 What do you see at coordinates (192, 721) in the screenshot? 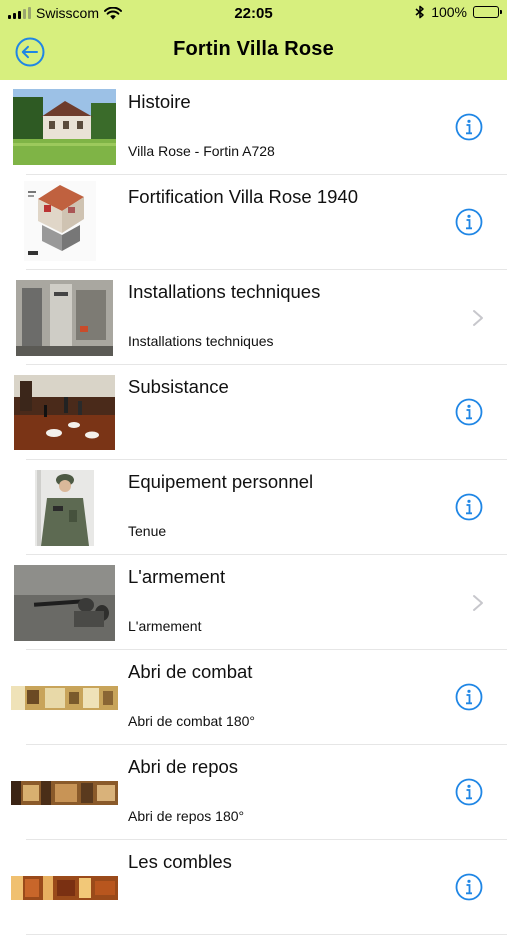
I see `item-subtitle: Abri de combat 180°` at bounding box center [192, 721].